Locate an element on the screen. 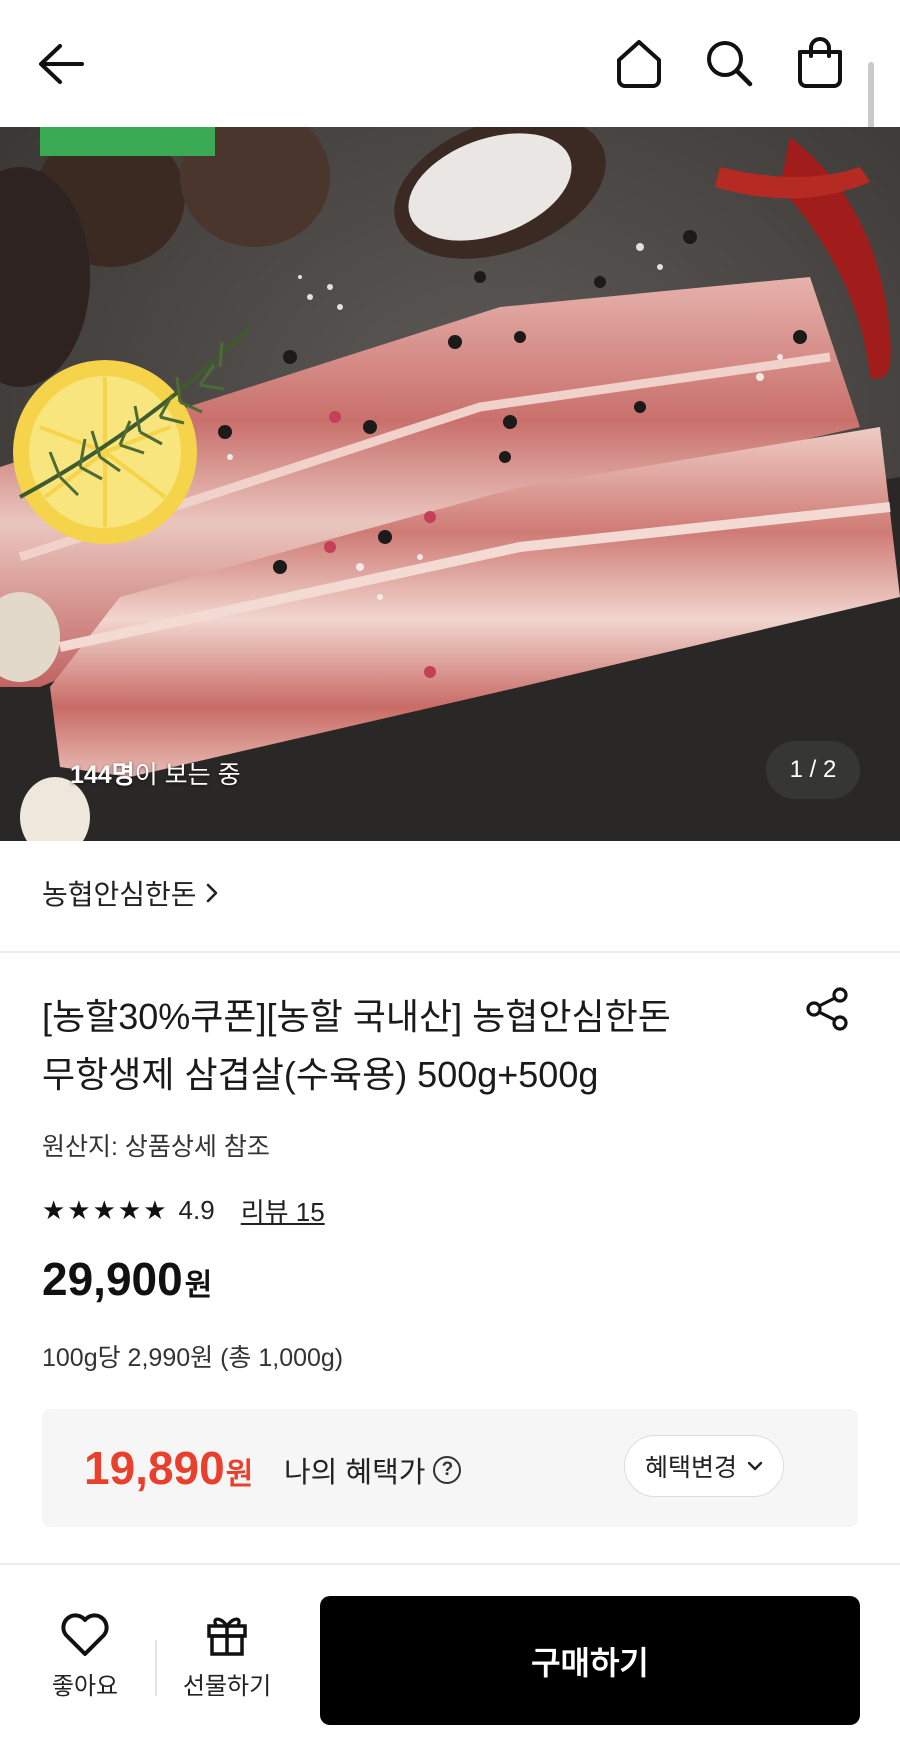 The width and height of the screenshot is (900, 1756). buy-button: 구매하기 is located at coordinates (590, 1660).